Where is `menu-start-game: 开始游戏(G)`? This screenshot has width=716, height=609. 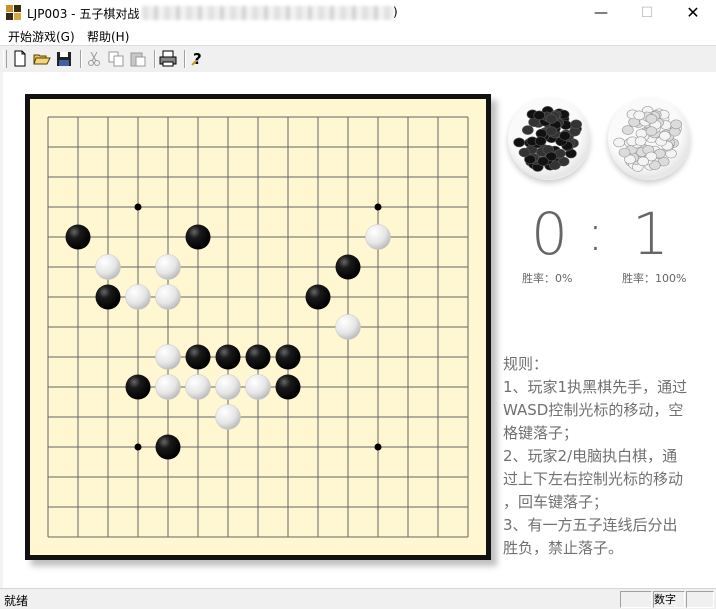 menu-start-game: 开始游戏(G) is located at coordinates (41, 36).